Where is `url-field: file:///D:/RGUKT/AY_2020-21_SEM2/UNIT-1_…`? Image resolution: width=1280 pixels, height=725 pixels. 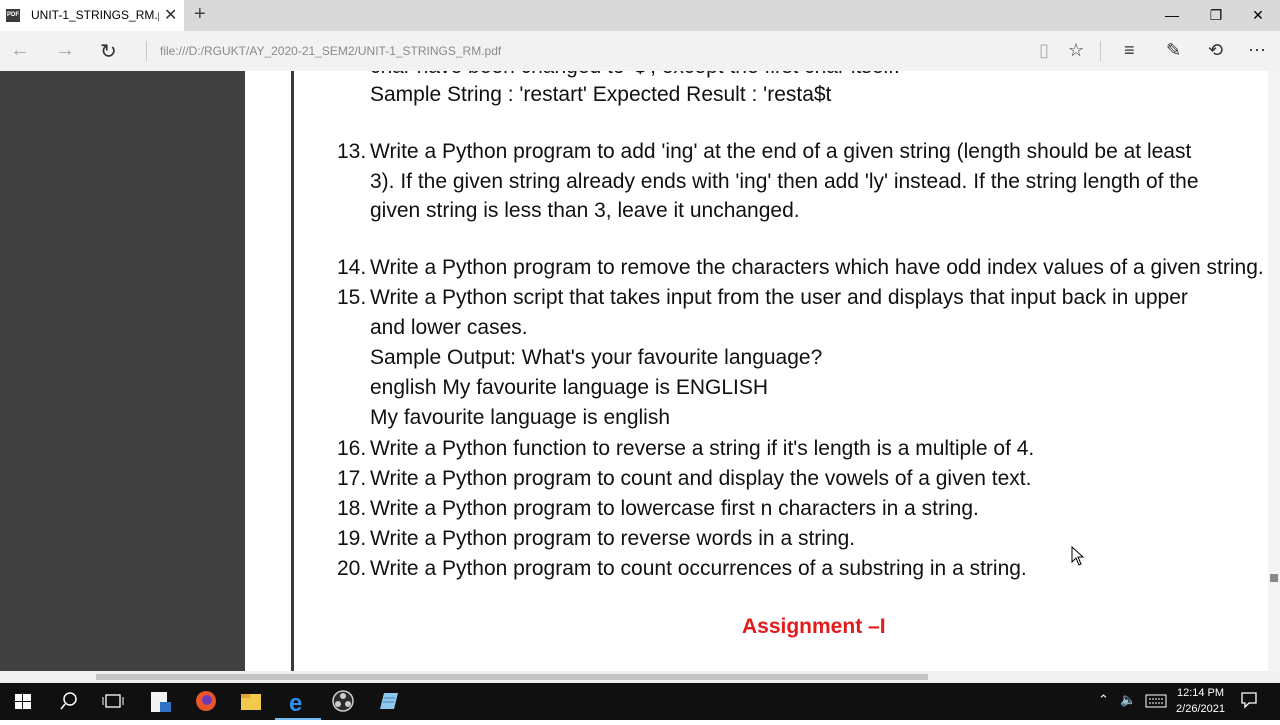
url-field: file:///D:/RGUKT/AY_2020-21_SEM2/UNIT-1_… is located at coordinates (330, 51).